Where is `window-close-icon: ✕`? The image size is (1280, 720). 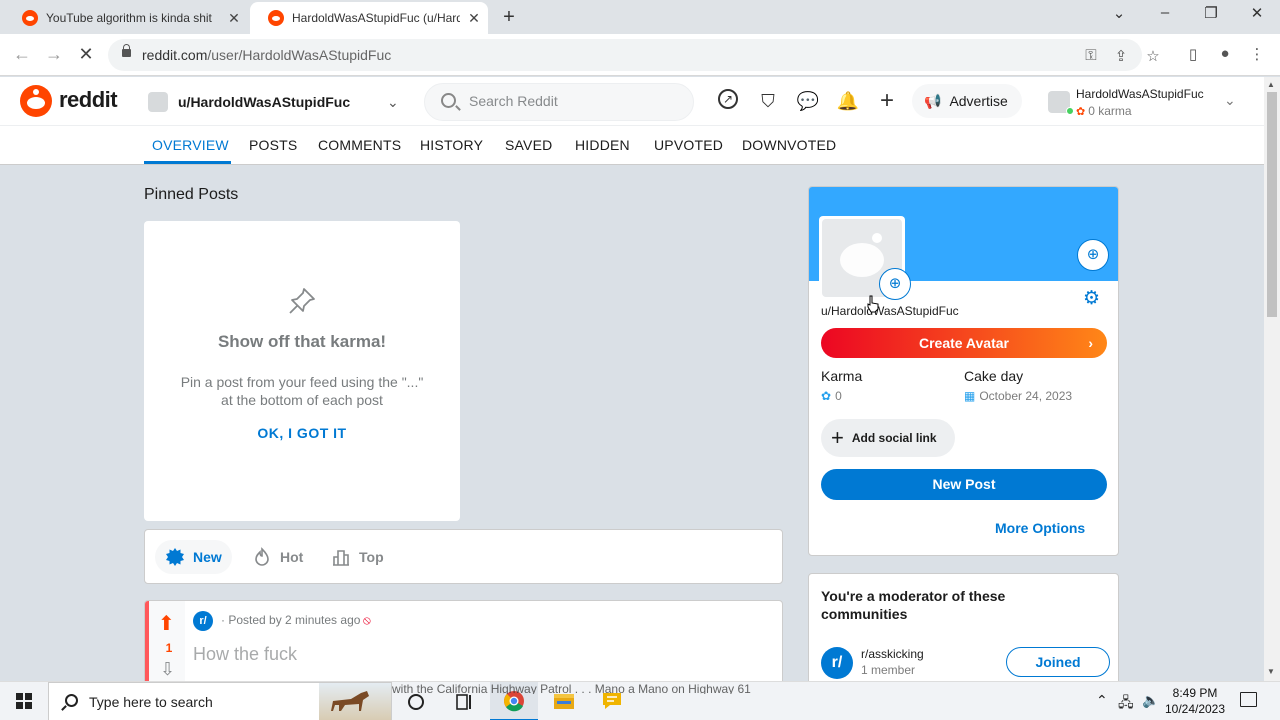 window-close-icon: ✕ is located at coordinates (1257, 13).